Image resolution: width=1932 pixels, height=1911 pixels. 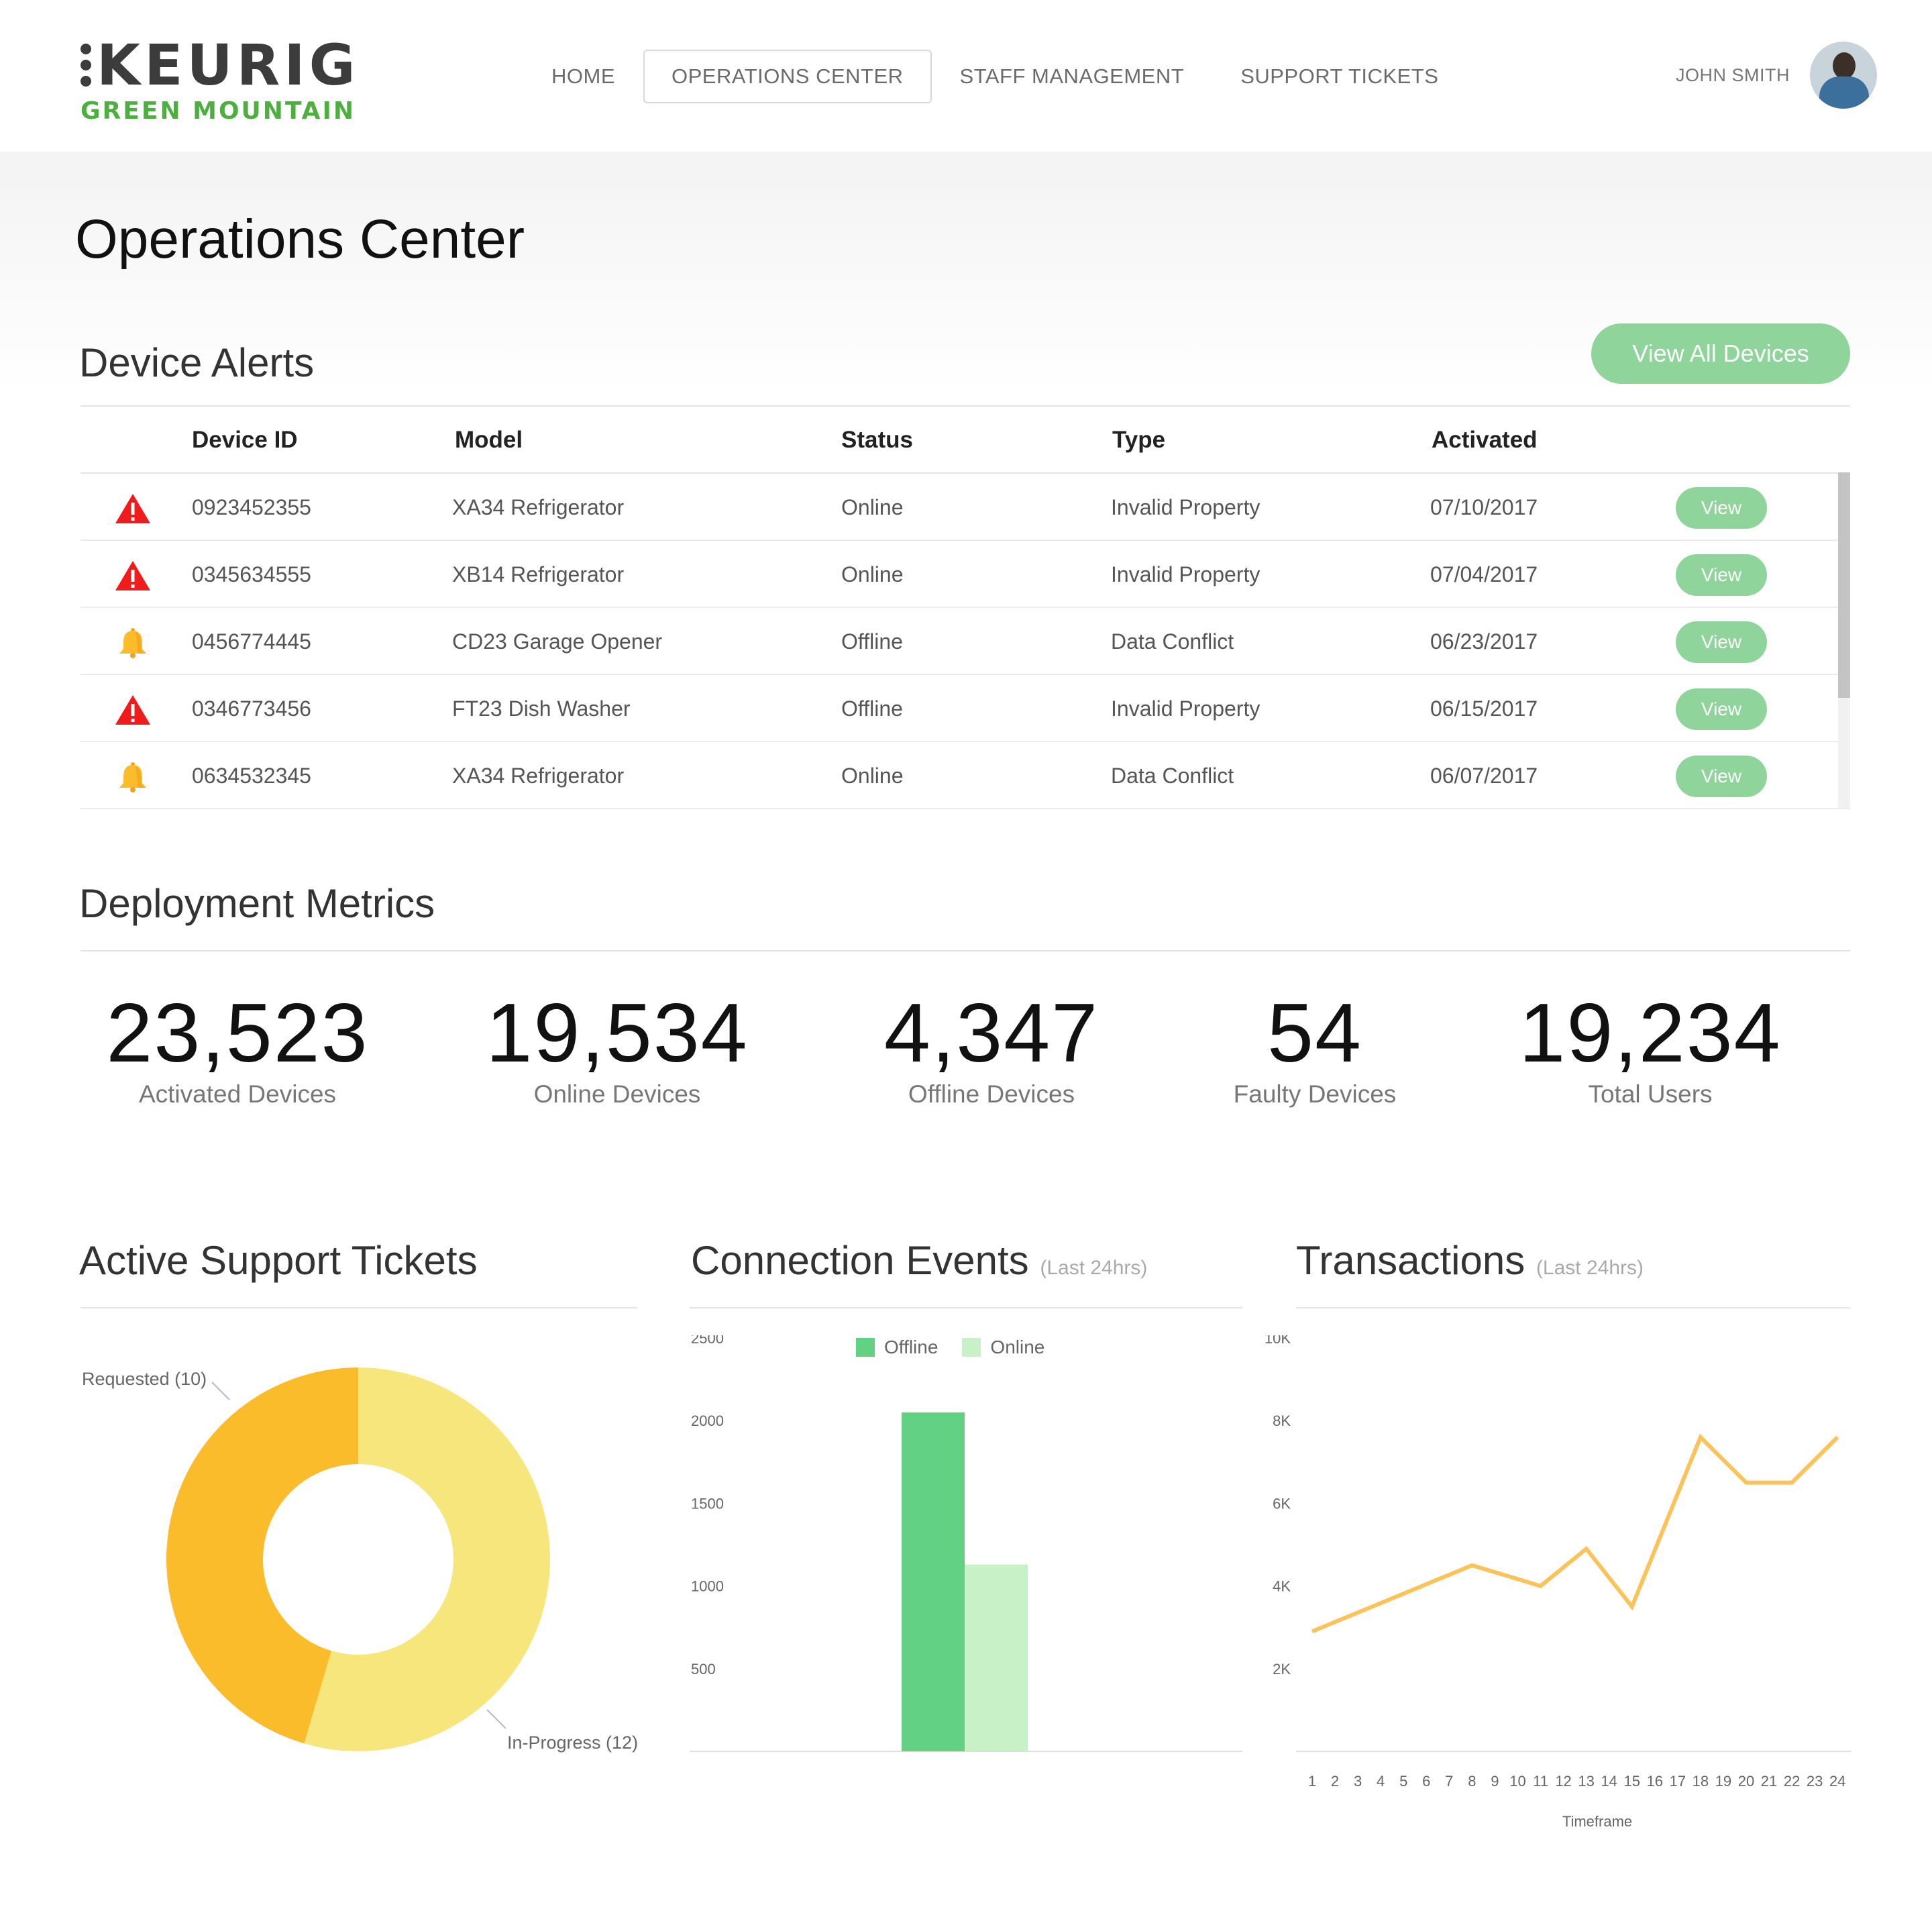 I want to click on x-tick-label: 22, so click(x=1792, y=1781).